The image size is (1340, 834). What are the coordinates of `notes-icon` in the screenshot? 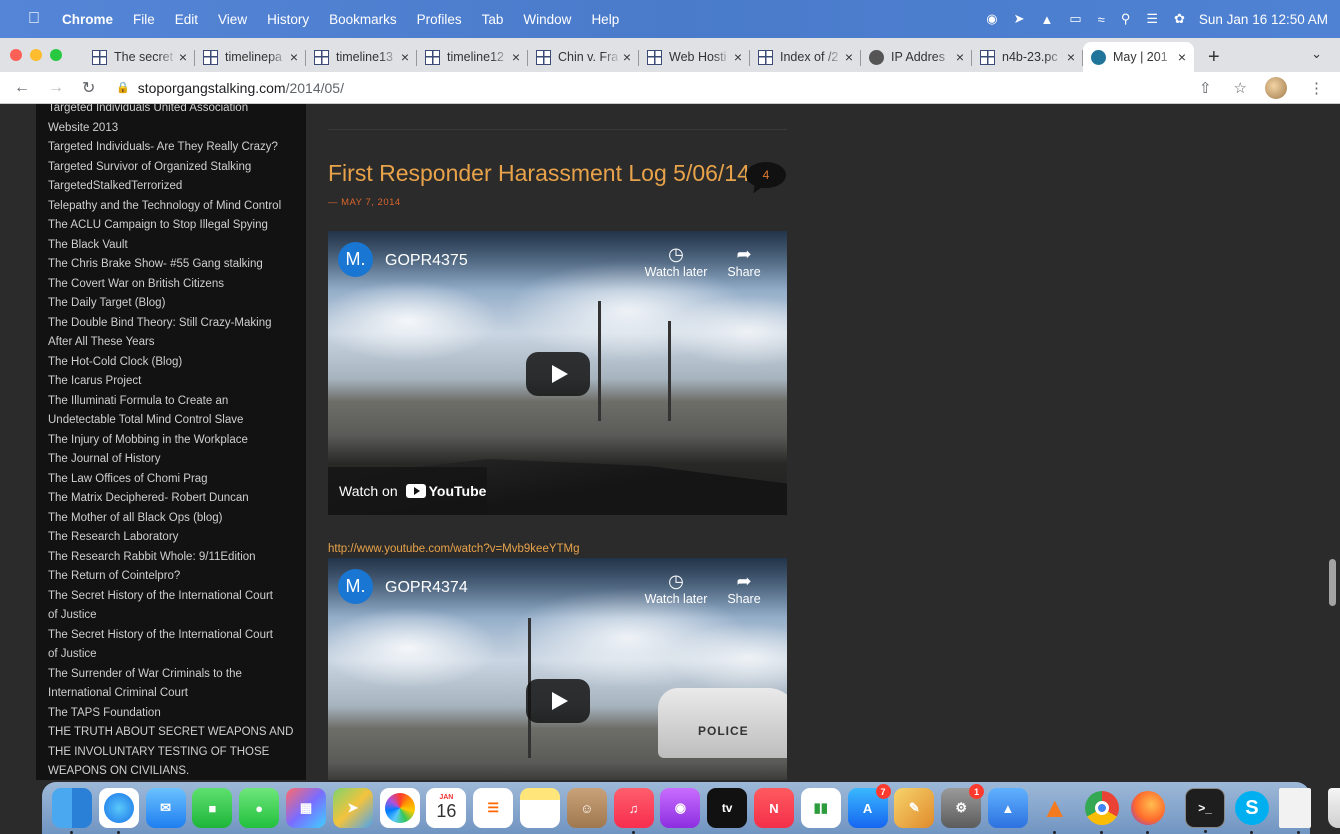 It's located at (539, 808).